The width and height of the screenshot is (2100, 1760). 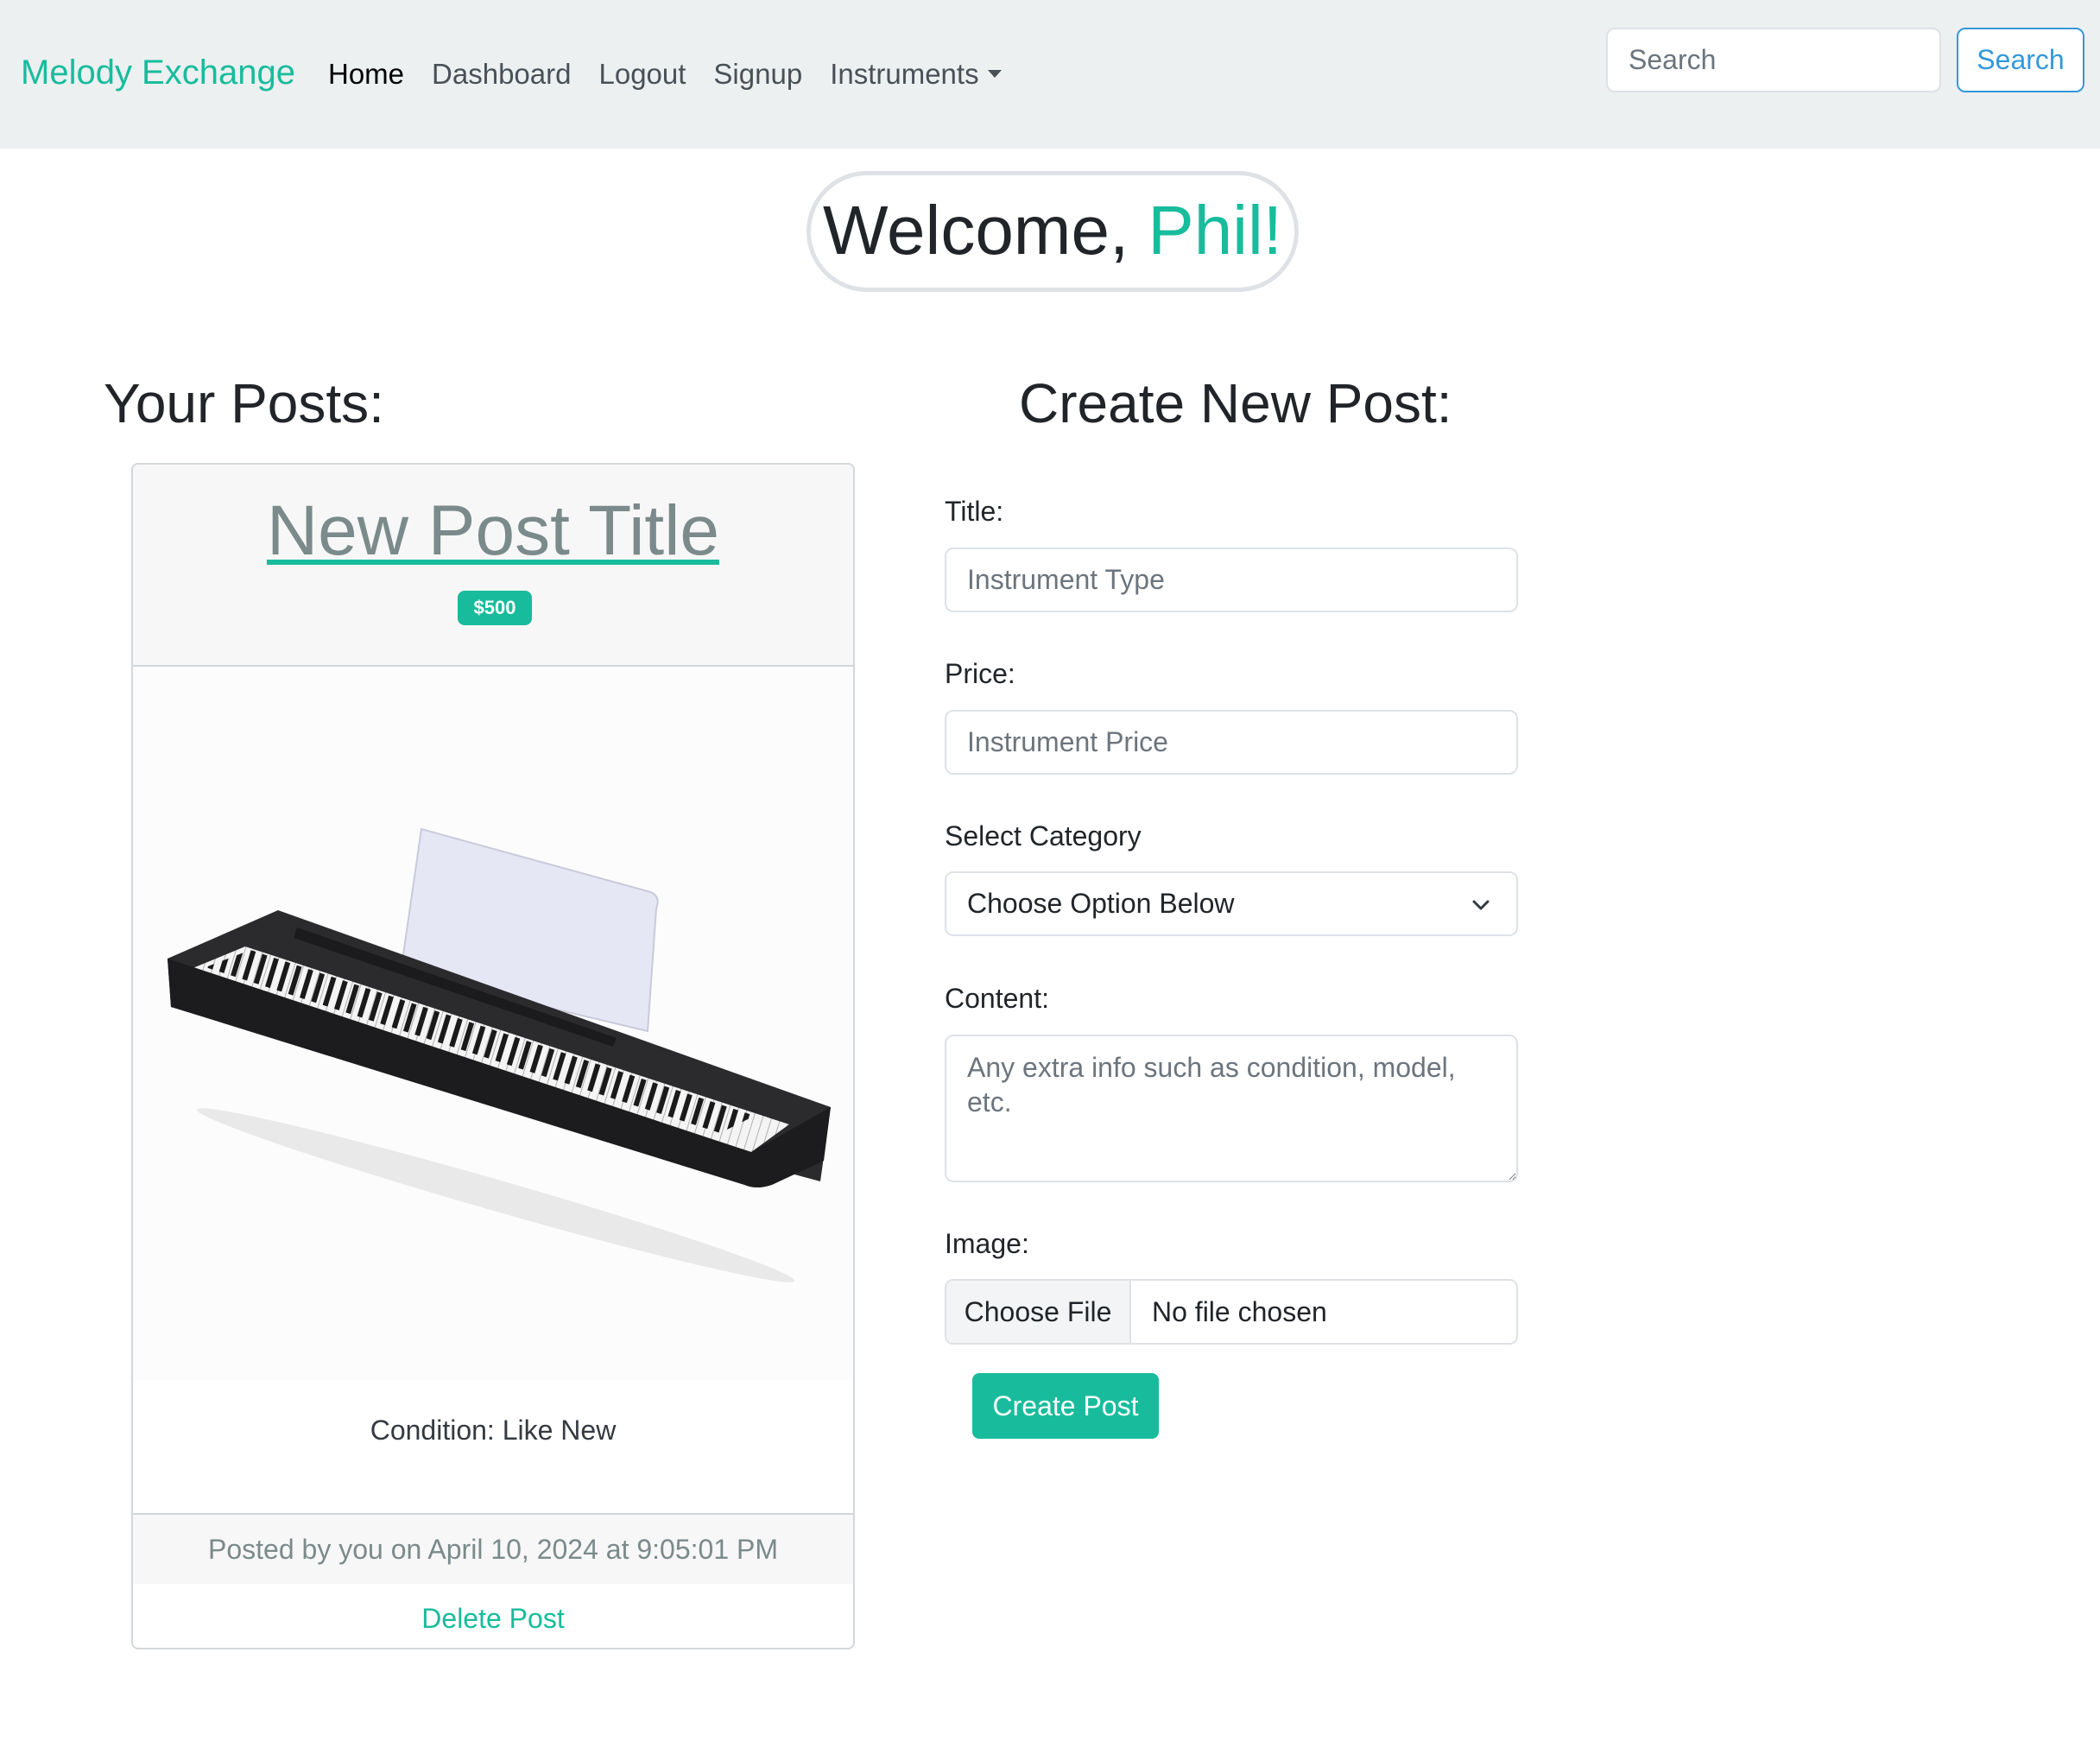 I want to click on post-condition: Condition: Like New, so click(x=493, y=1430).